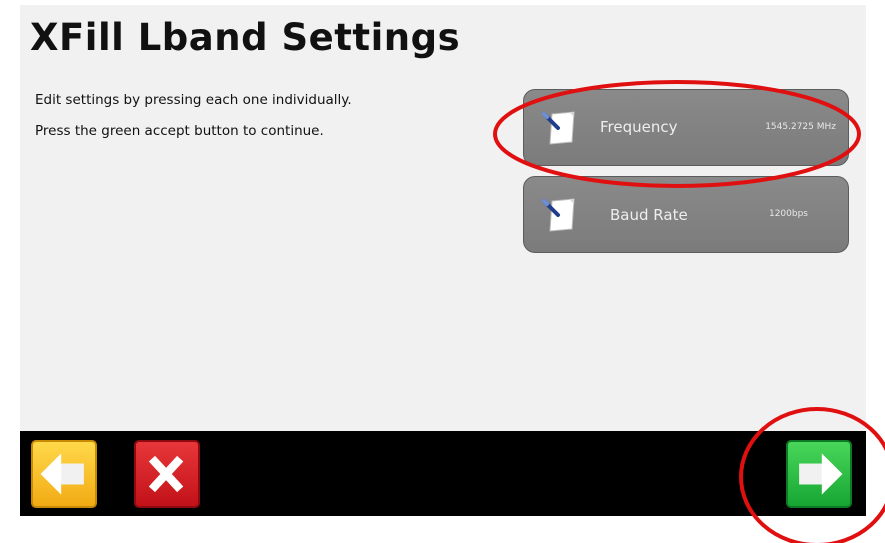 The image size is (885, 543). I want to click on left-arrow-icon, so click(62, 474).